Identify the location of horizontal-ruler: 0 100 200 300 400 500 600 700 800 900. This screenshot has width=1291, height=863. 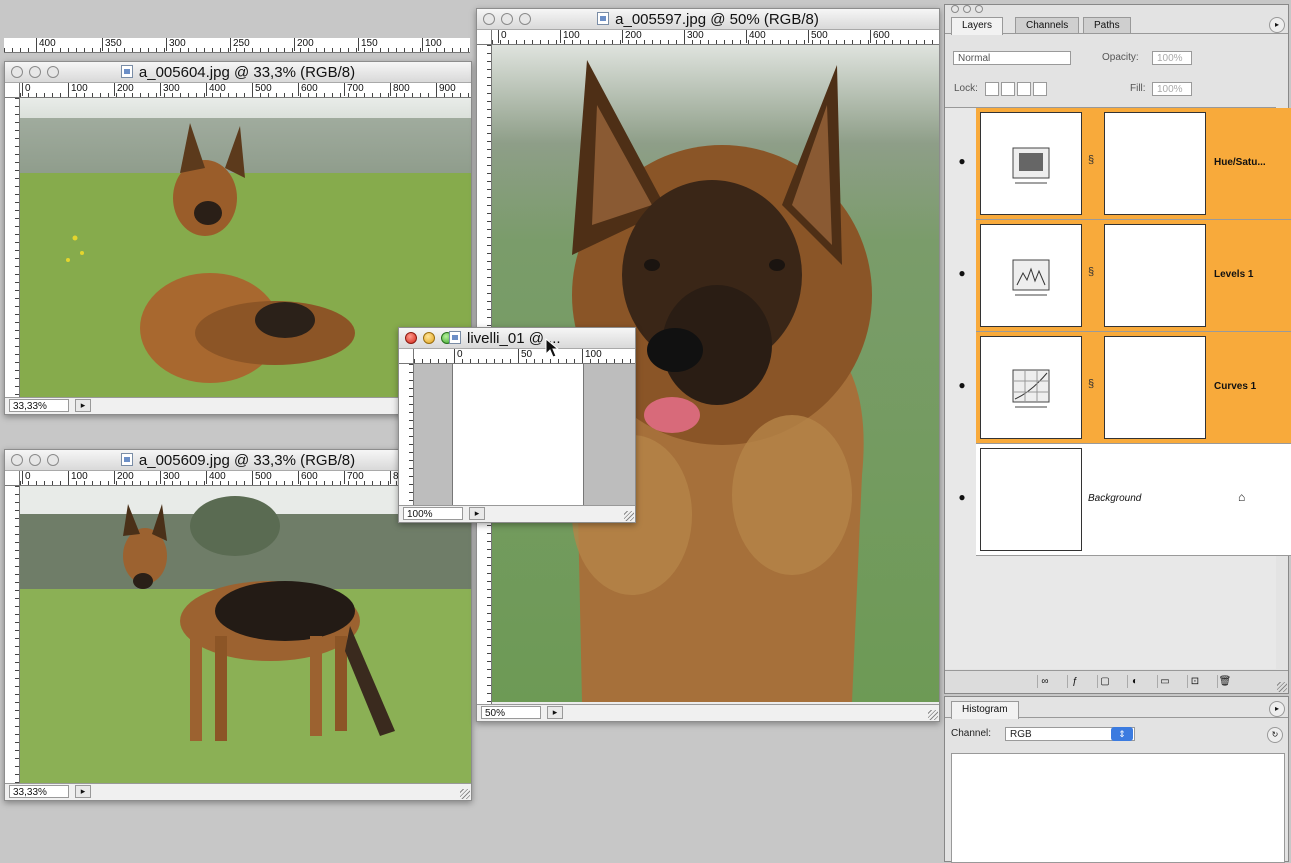
(245, 90).